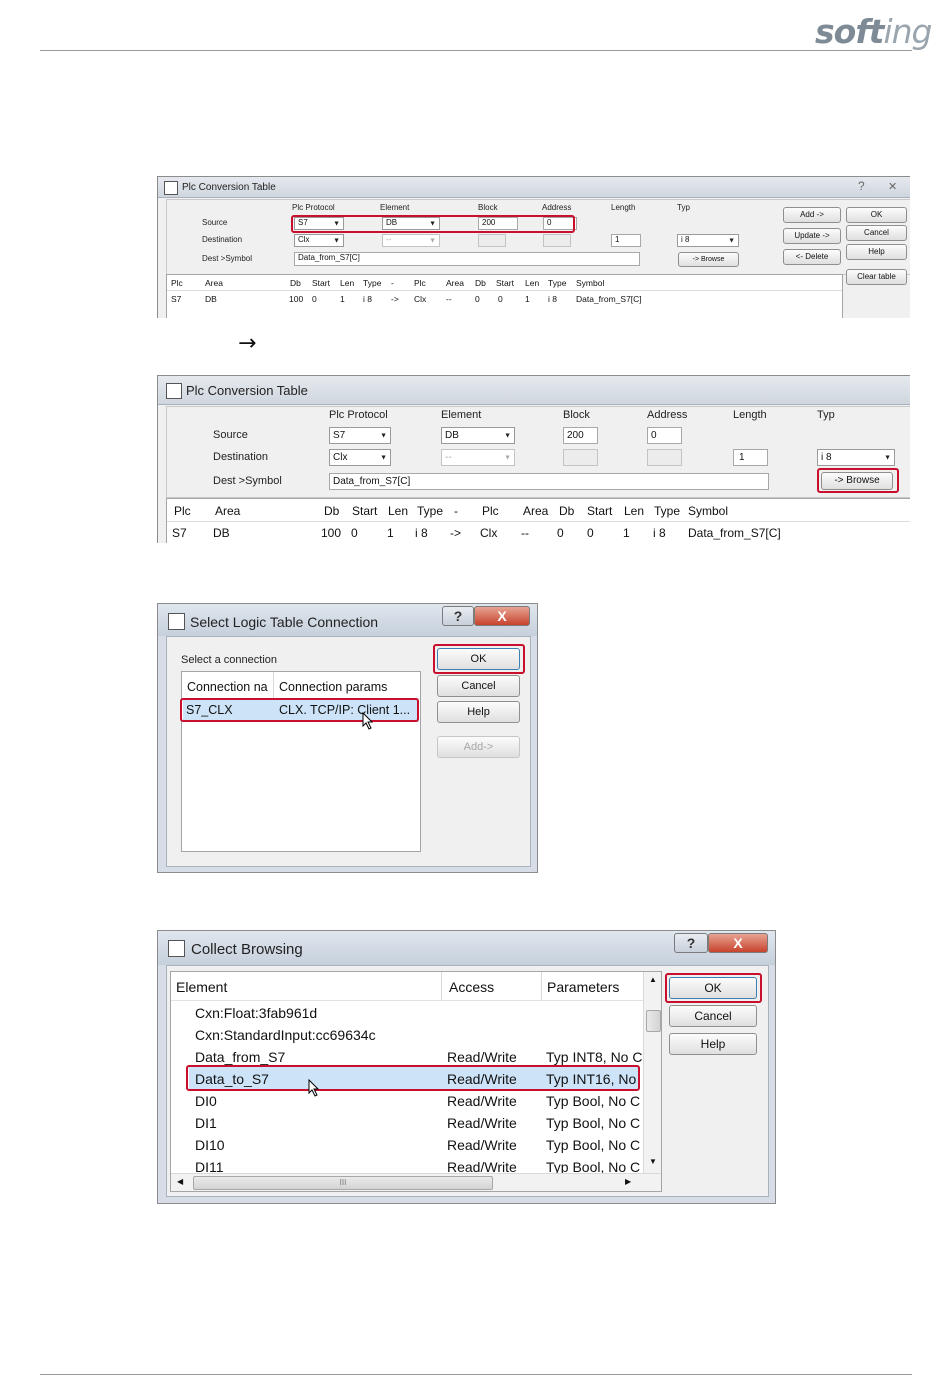 This screenshot has width=950, height=1398. Describe the element at coordinates (580, 435) in the screenshot. I see `source-block-input: 200` at that location.